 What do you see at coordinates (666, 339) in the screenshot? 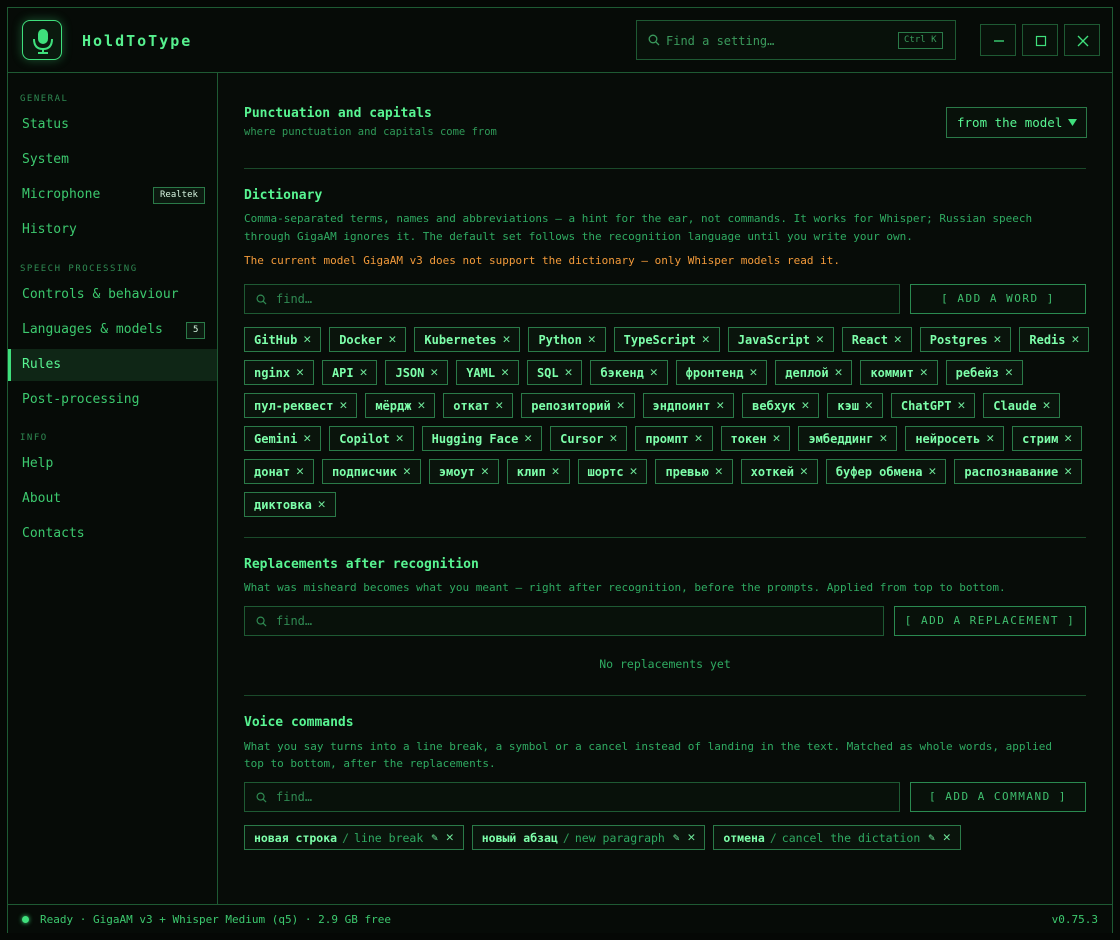
I see `dictionary-word-chip: TypeScript ✕` at bounding box center [666, 339].